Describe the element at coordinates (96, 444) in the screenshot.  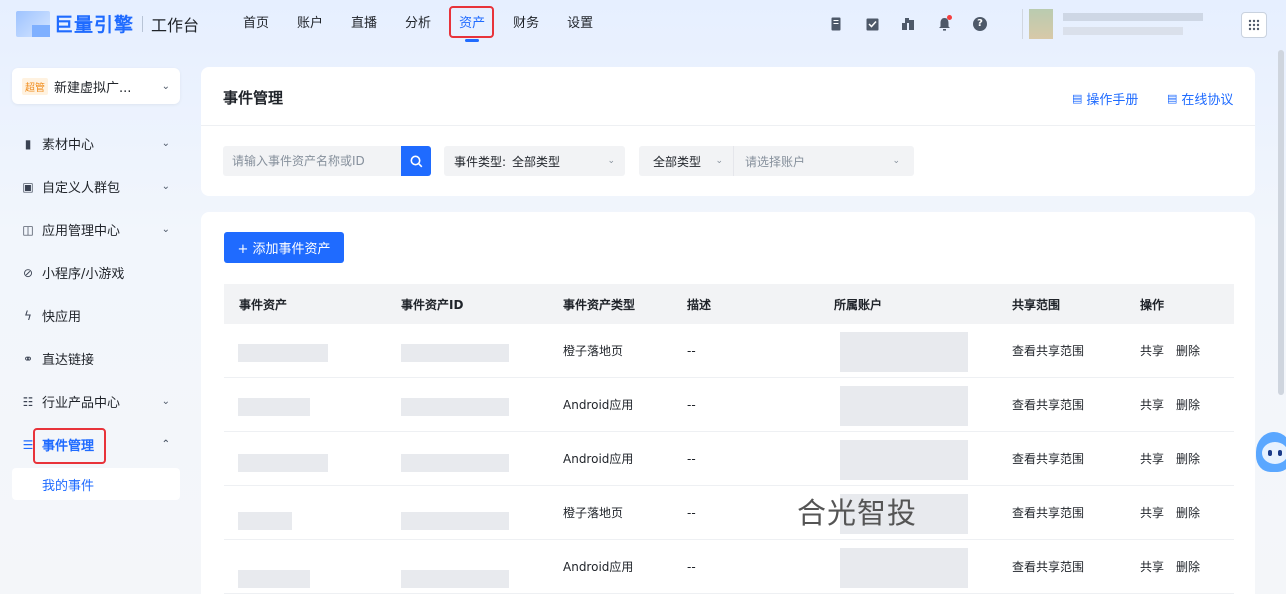
I see `sidebar-item-event-management: ☰ 事件管理 ⌃` at that location.